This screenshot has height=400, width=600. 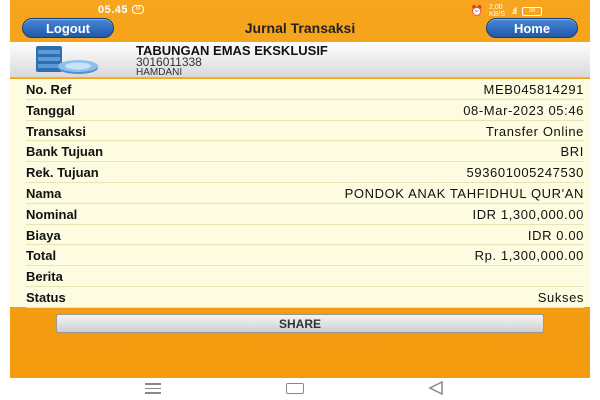 I want to click on detail-value: Transfer Online, so click(x=534, y=131).